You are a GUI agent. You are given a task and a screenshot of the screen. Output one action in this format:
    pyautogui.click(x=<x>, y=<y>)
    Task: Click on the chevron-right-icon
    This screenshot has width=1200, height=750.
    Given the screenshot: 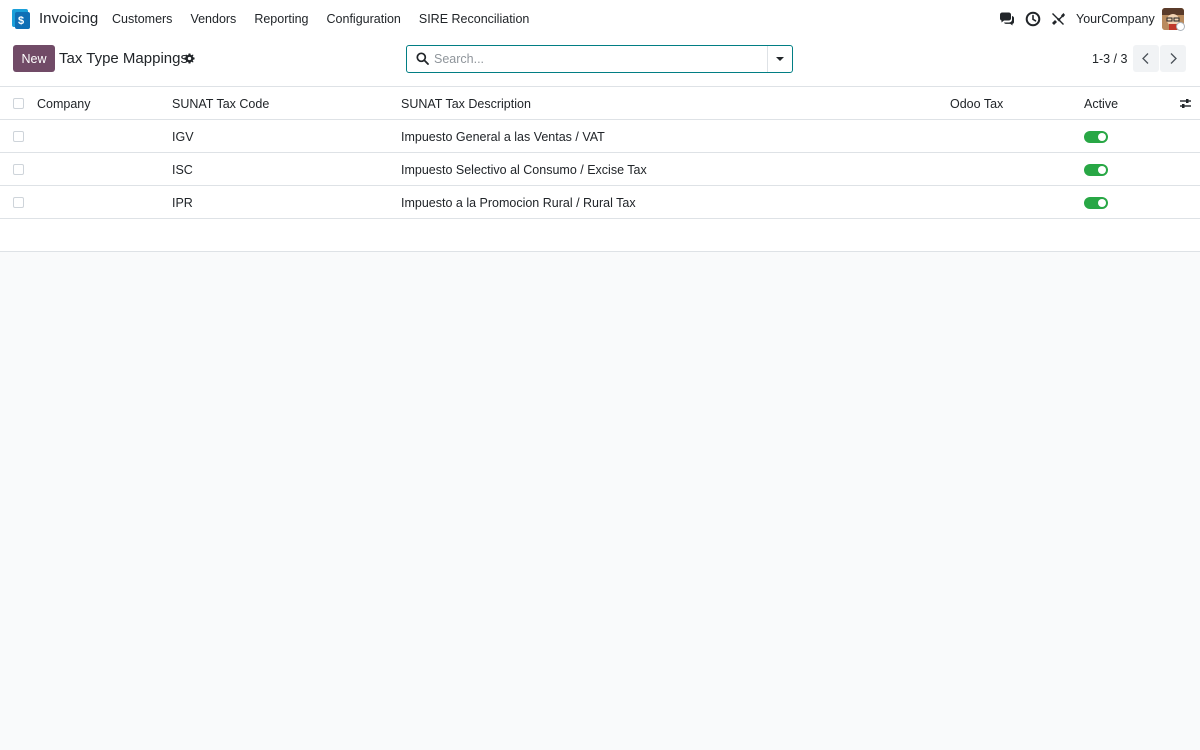 What is the action you would take?
    pyautogui.click(x=1173, y=58)
    